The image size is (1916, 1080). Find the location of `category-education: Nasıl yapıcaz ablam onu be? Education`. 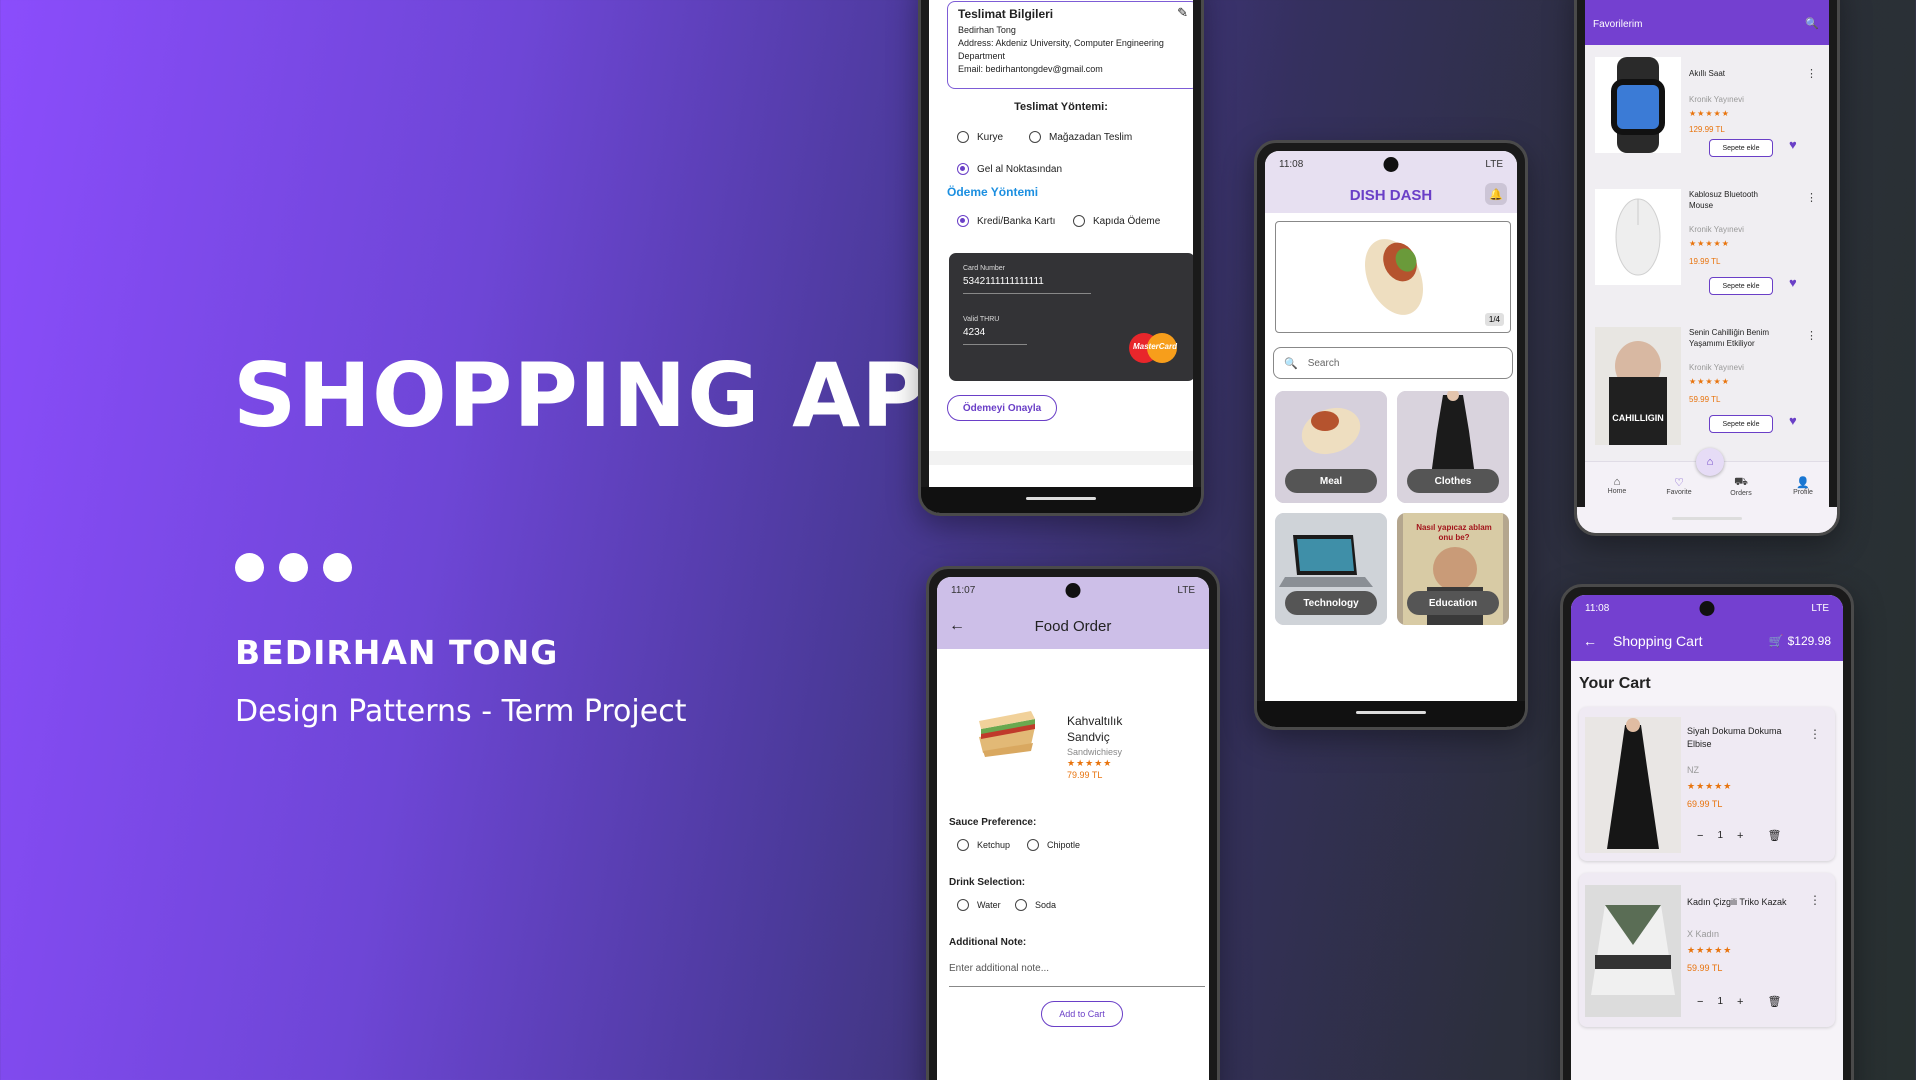

category-education: Nasıl yapıcaz ablam onu be? Education is located at coordinates (1453, 569).